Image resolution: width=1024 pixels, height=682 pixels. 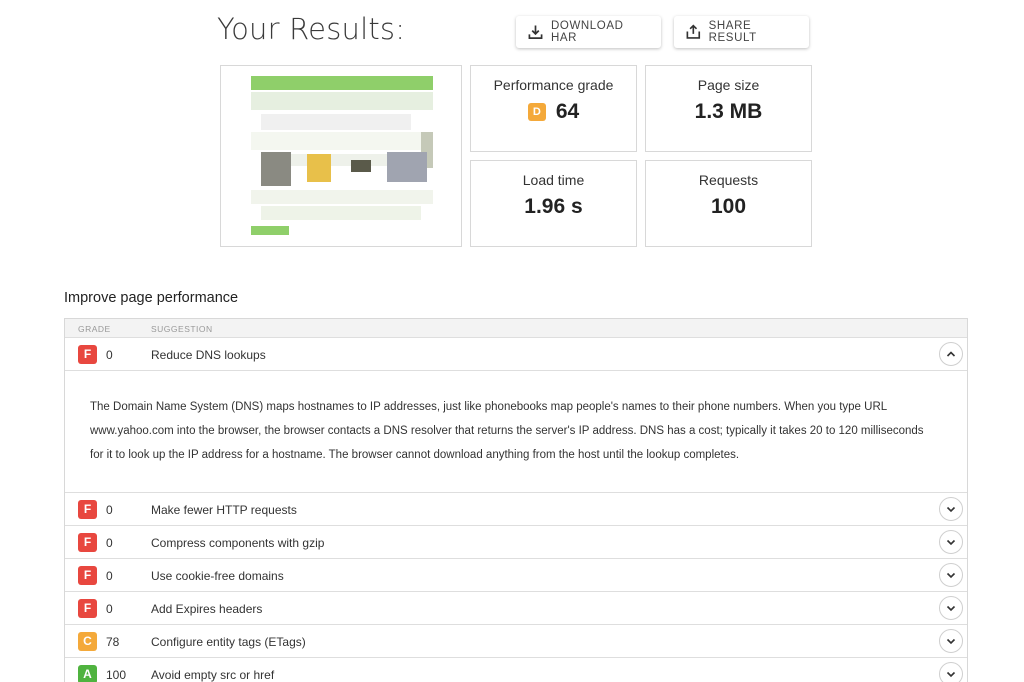 What do you see at coordinates (311, 29) in the screenshot?
I see `page-title: Your Results:` at bounding box center [311, 29].